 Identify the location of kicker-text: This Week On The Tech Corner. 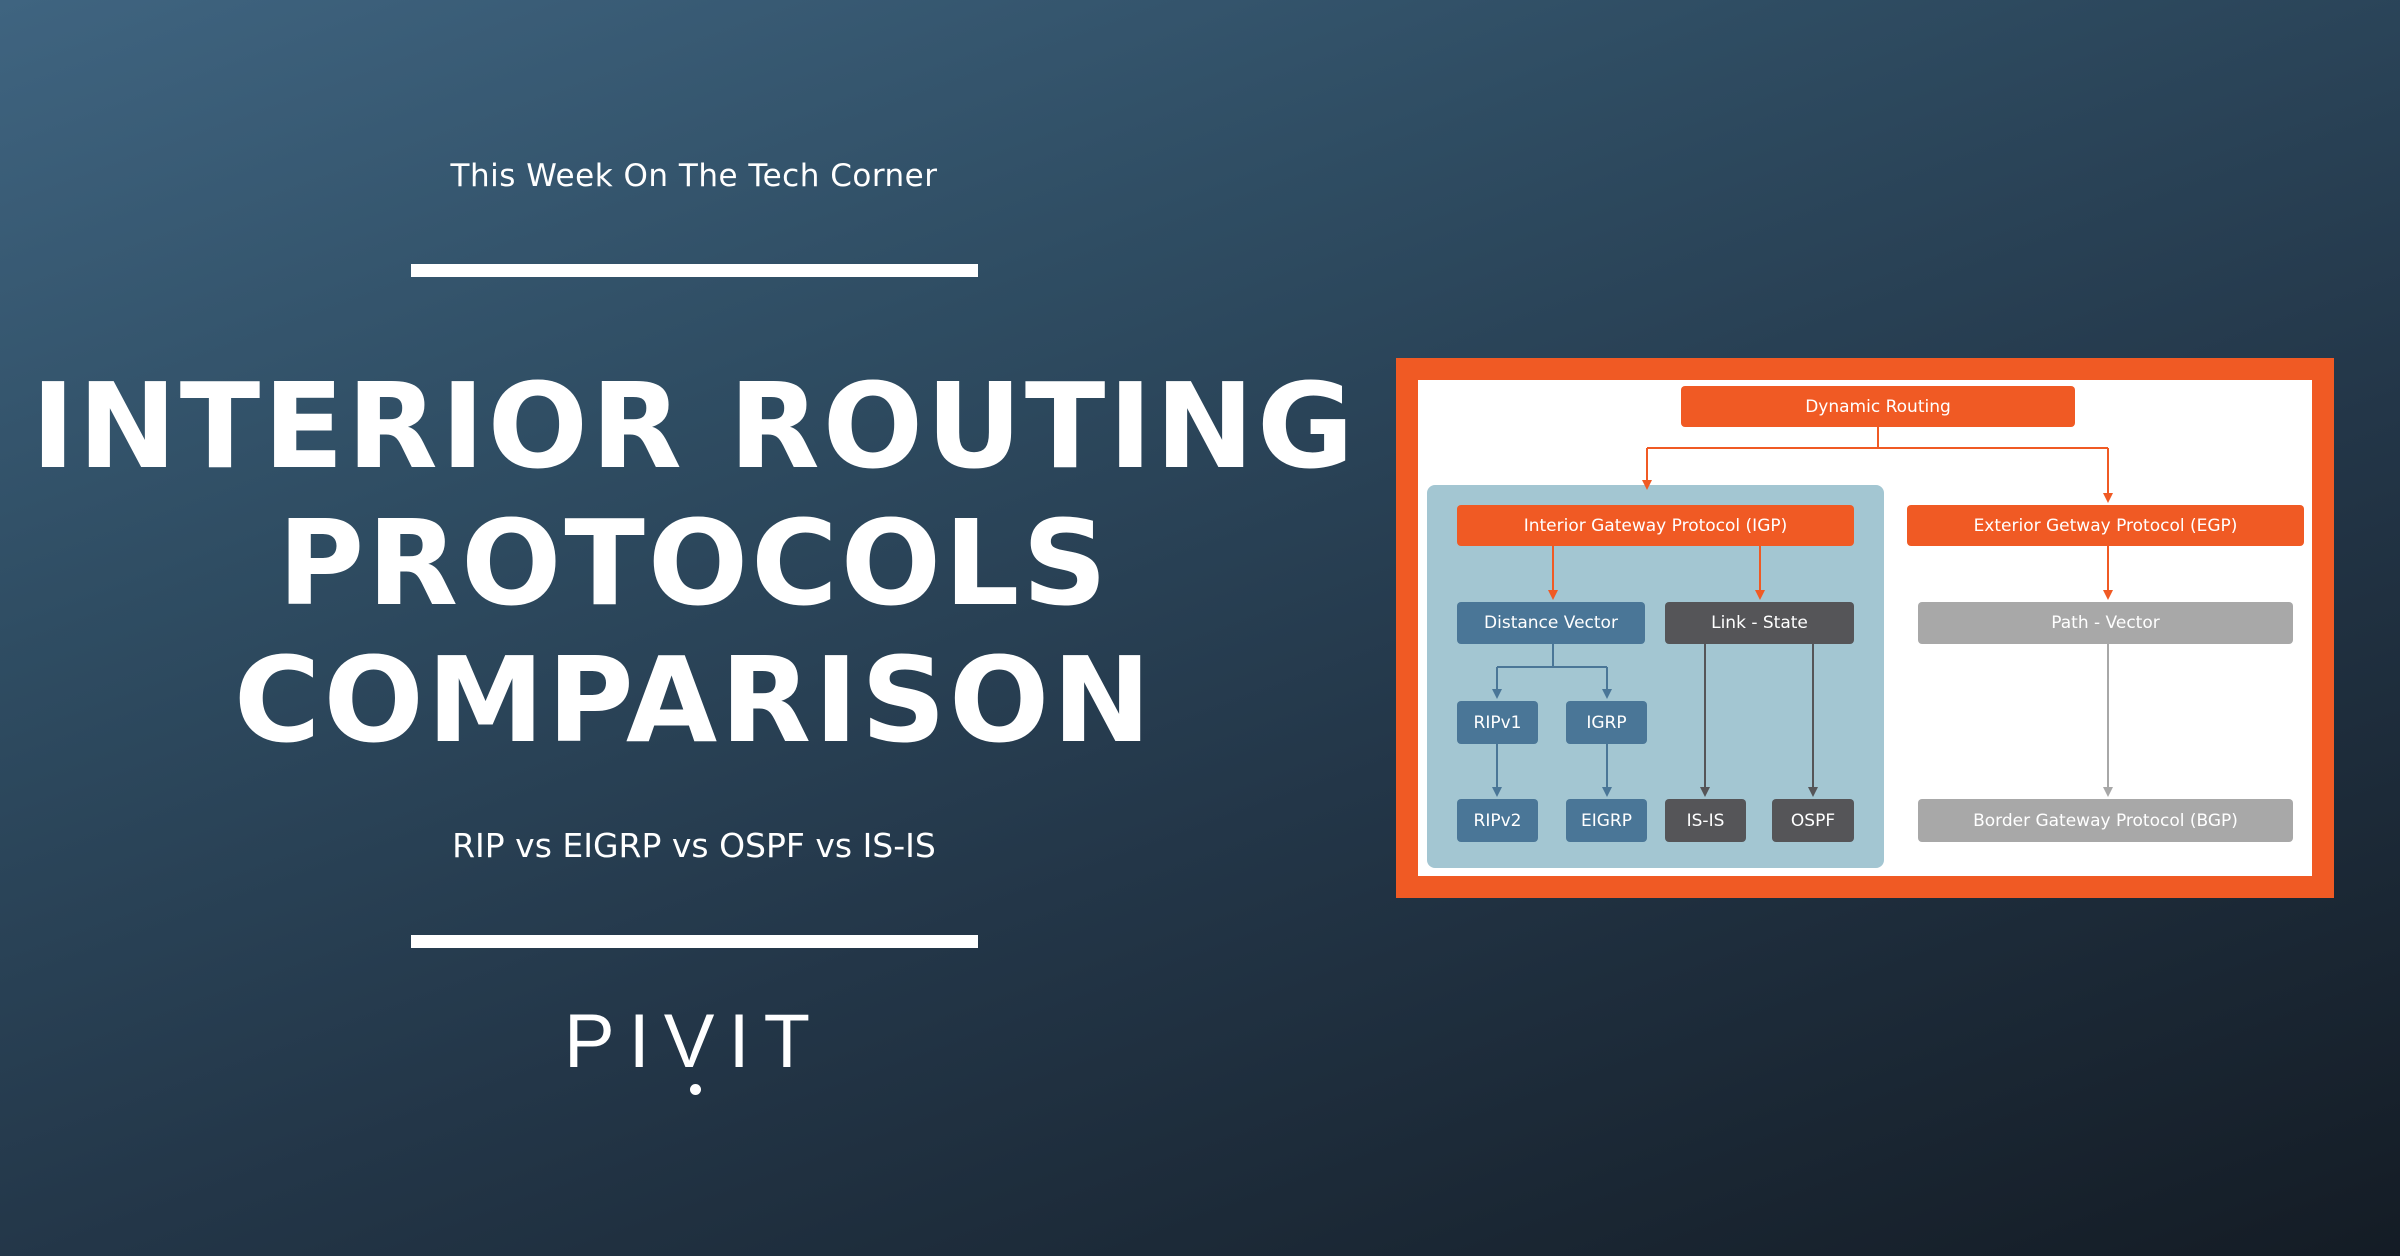
(694, 176).